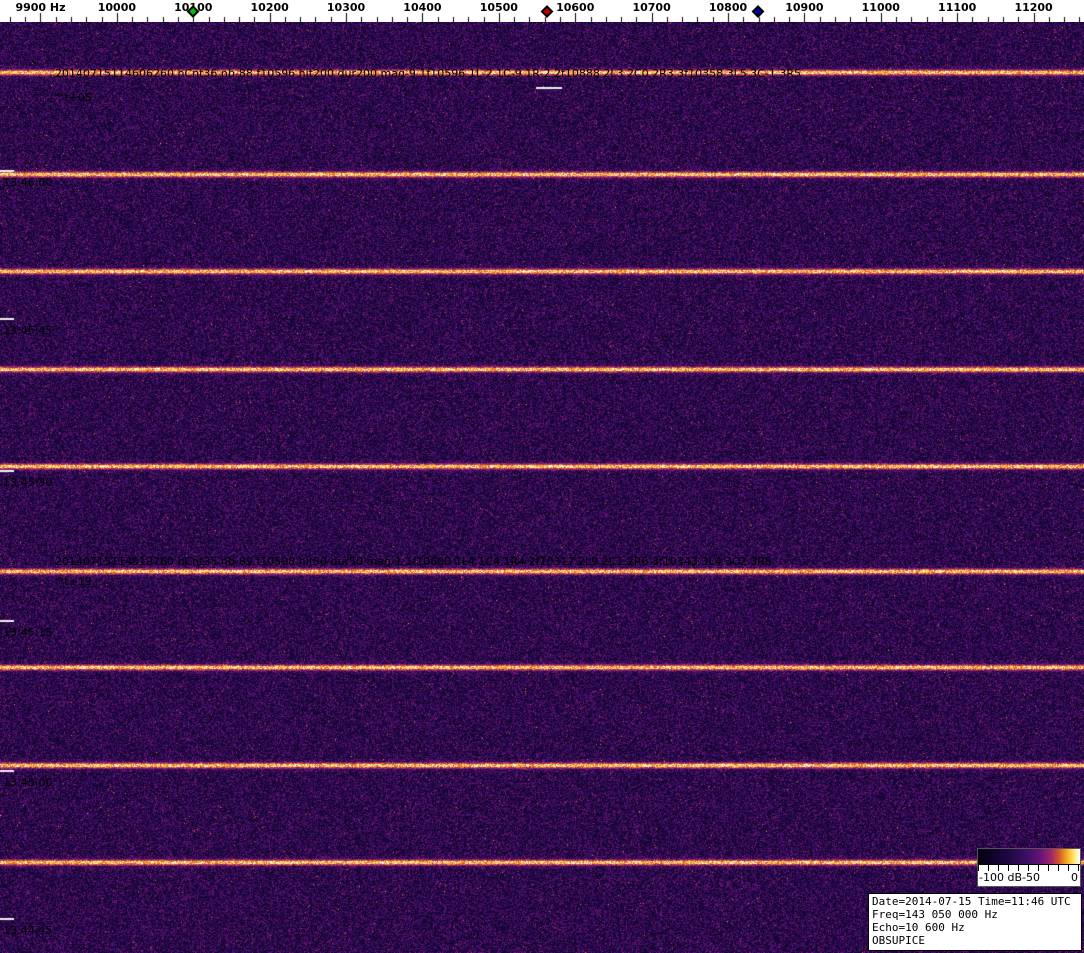  I want to click on legend-max-label: 0, so click(1074, 877).